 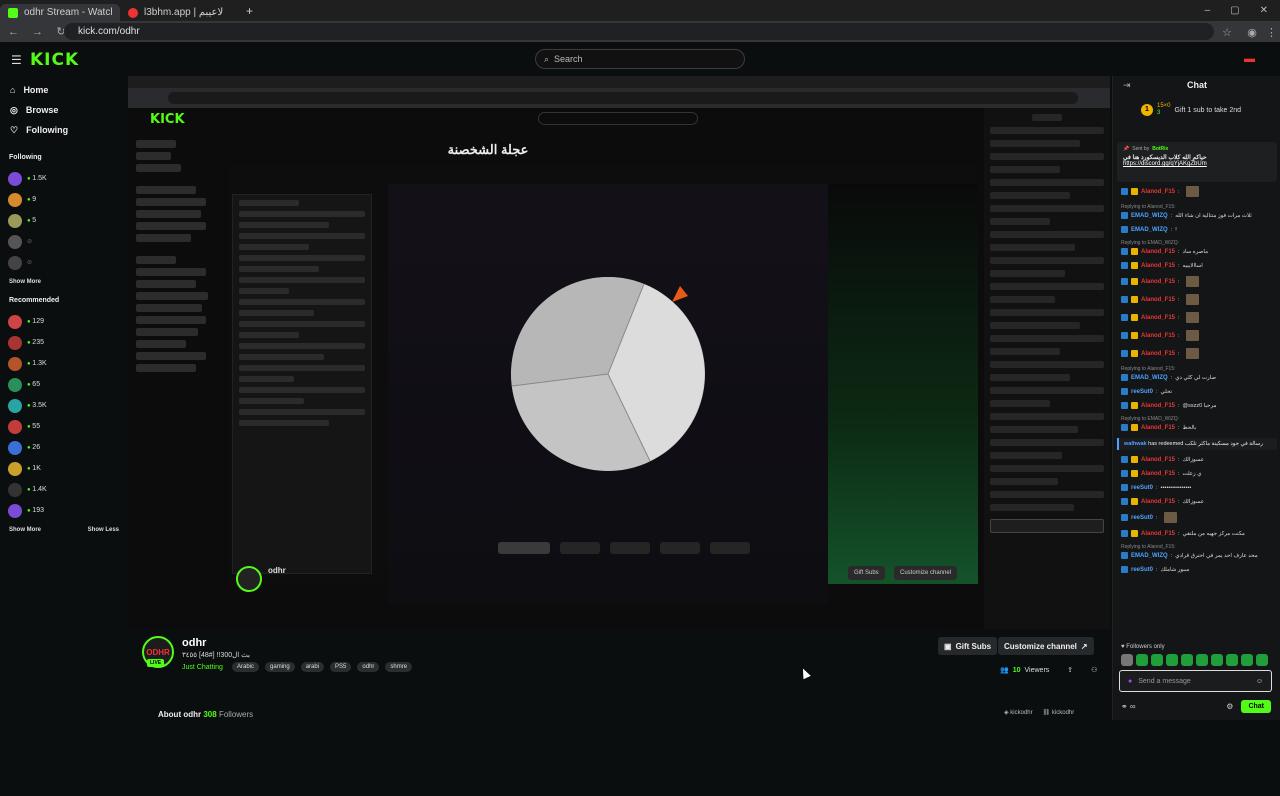 I want to click on gift-subs-button: ▣ Gift Subs, so click(x=968, y=646).